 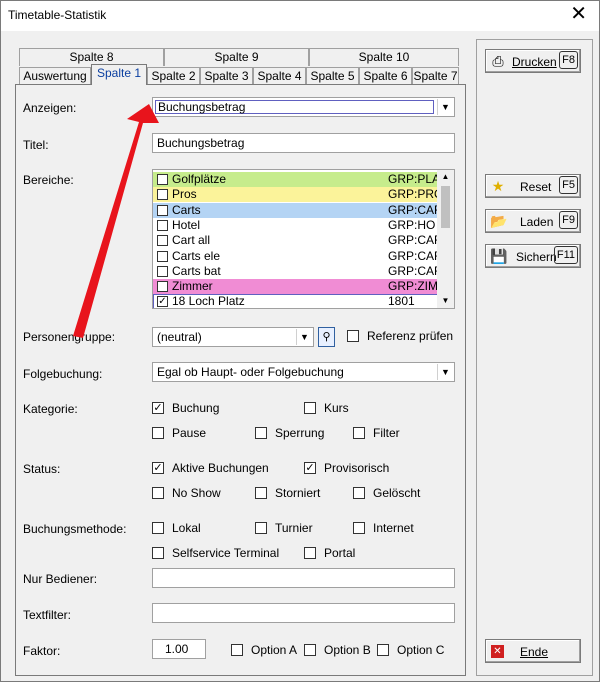 I want to click on tab-label: Spalte 4, so click(x=279, y=76).